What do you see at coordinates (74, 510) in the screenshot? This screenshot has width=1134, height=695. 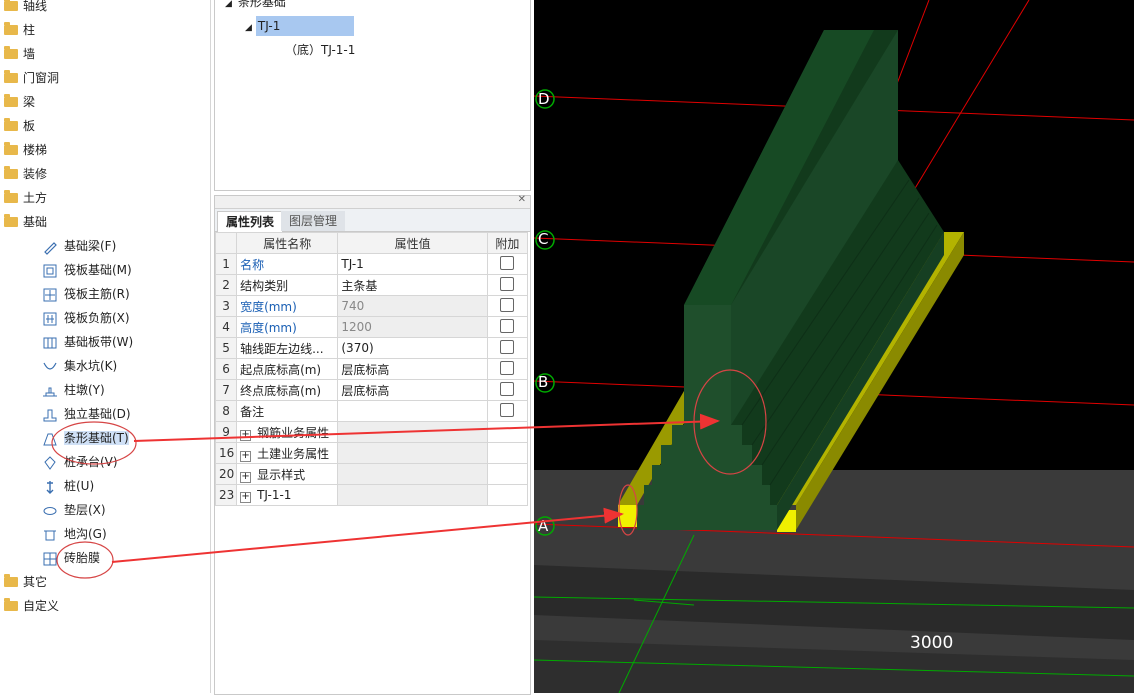 I see `nav-sub-cushion: 垫层(X)` at bounding box center [74, 510].